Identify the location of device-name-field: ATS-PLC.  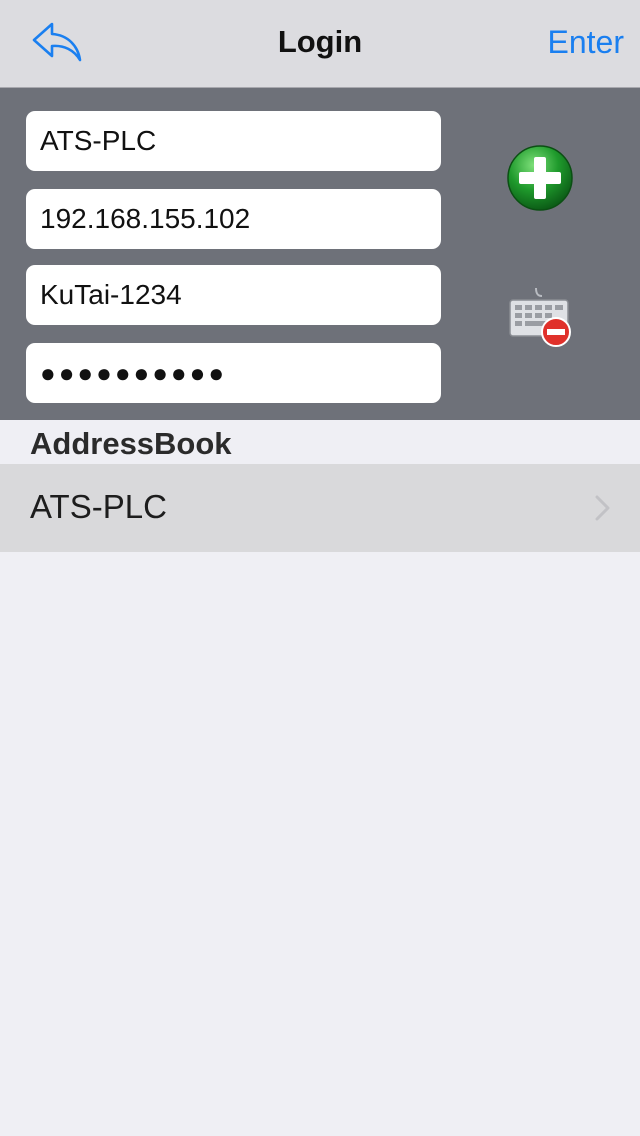
(233, 141).